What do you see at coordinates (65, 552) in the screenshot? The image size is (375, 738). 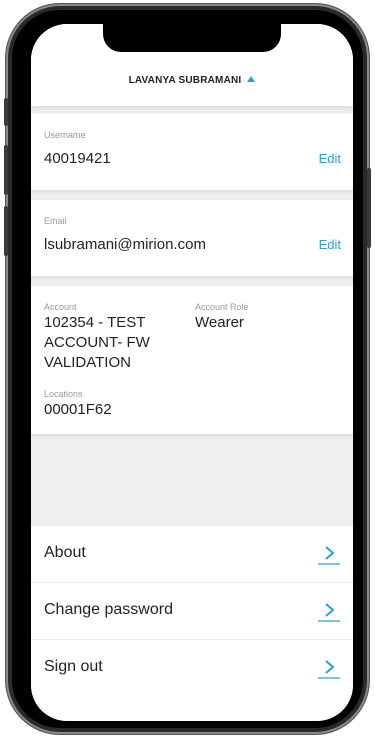 I see `menu-item-label: About` at bounding box center [65, 552].